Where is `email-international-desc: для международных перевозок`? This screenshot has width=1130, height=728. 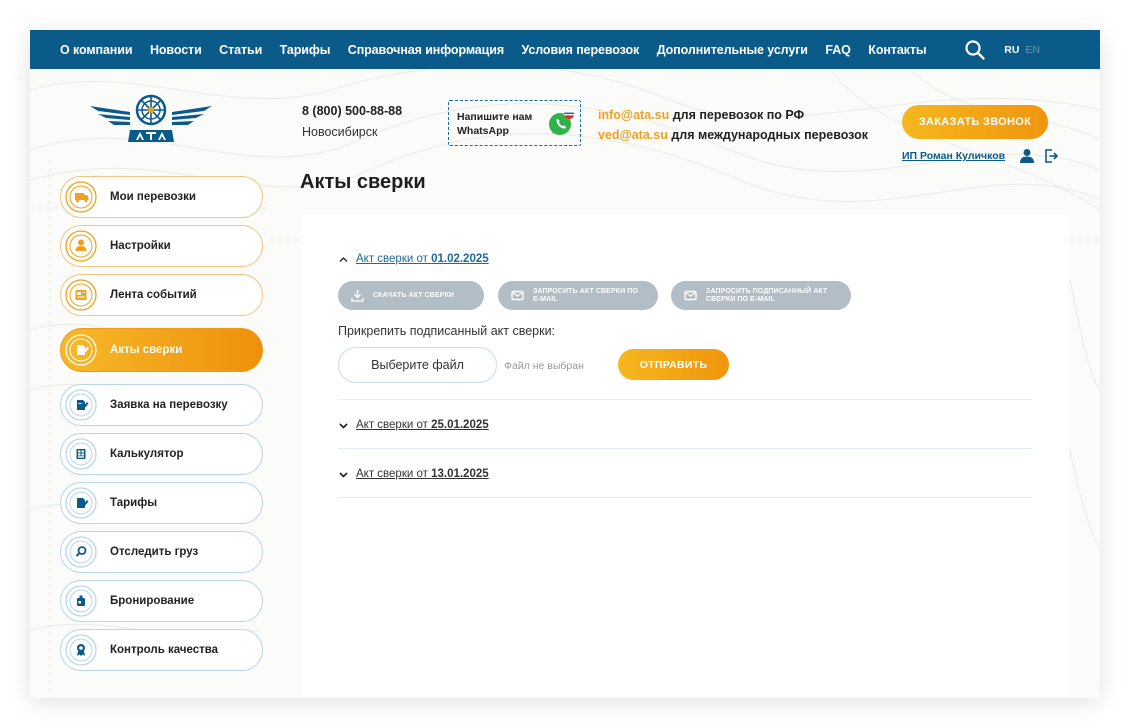
email-international-desc: для международных перевозок is located at coordinates (767, 135).